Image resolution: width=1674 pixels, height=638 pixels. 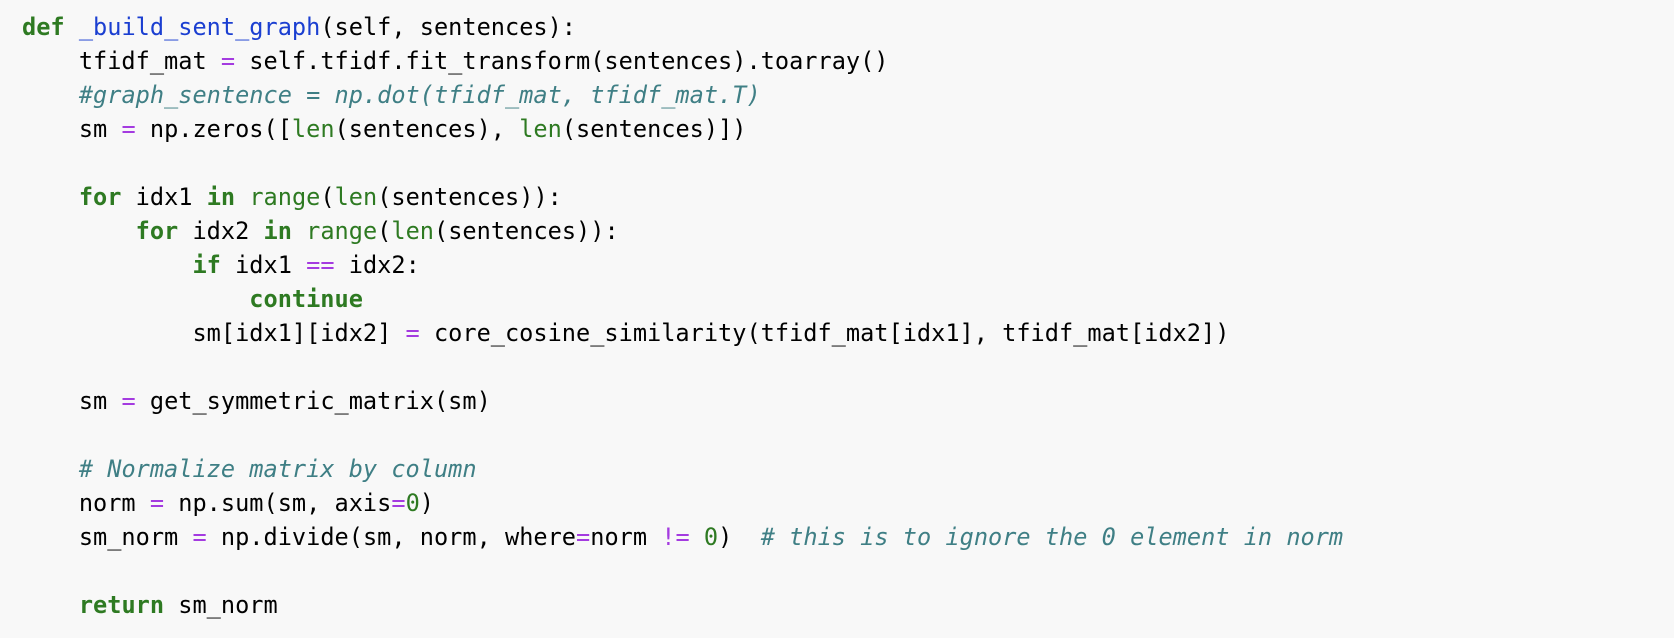 I want to click on code-token-operator: !=, so click(x=675, y=537).